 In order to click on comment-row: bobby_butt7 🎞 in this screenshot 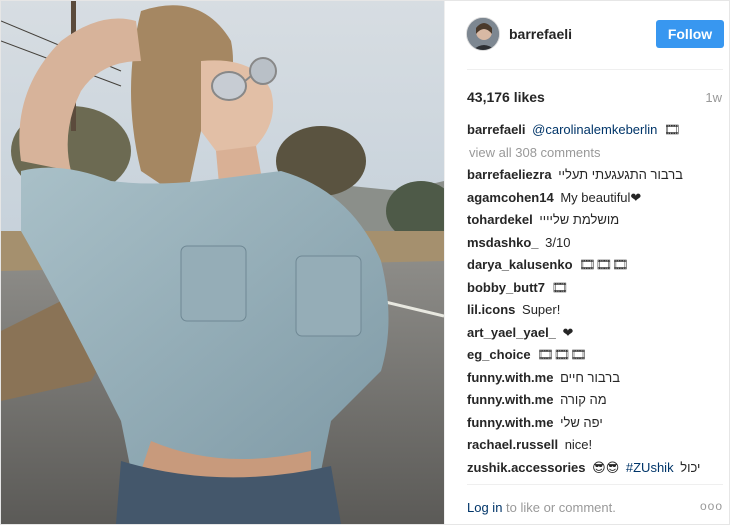, I will do `click(597, 290)`.